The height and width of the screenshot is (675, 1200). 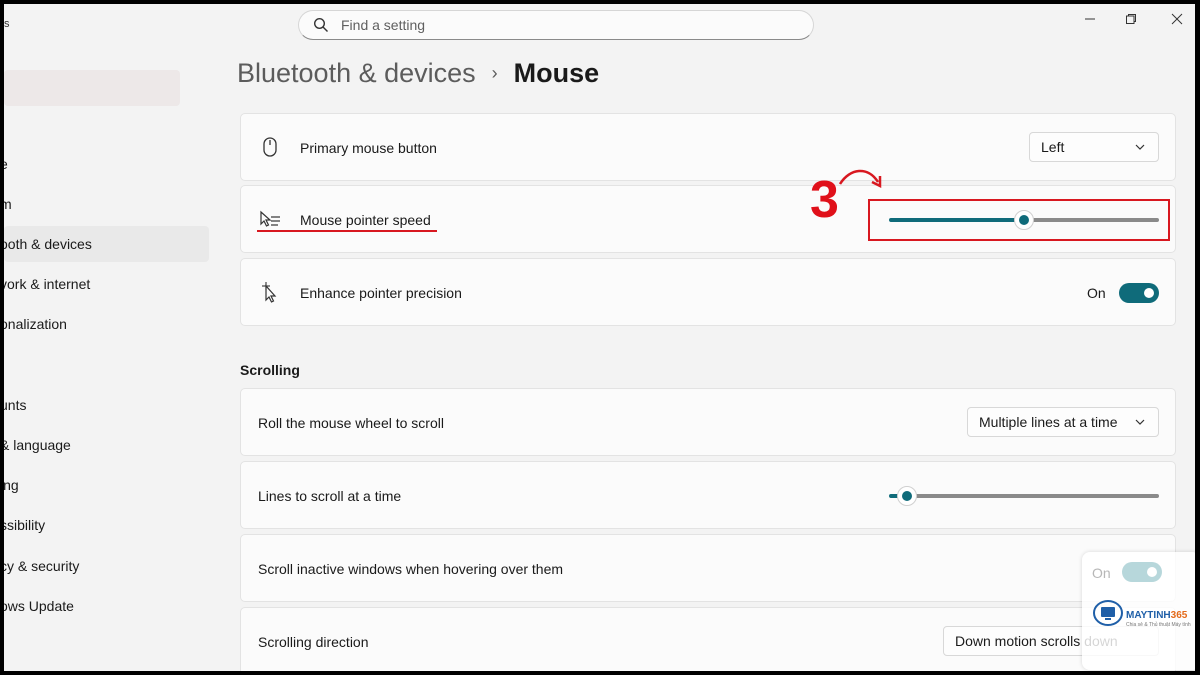 I want to click on search-box, so click(x=556, y=25).